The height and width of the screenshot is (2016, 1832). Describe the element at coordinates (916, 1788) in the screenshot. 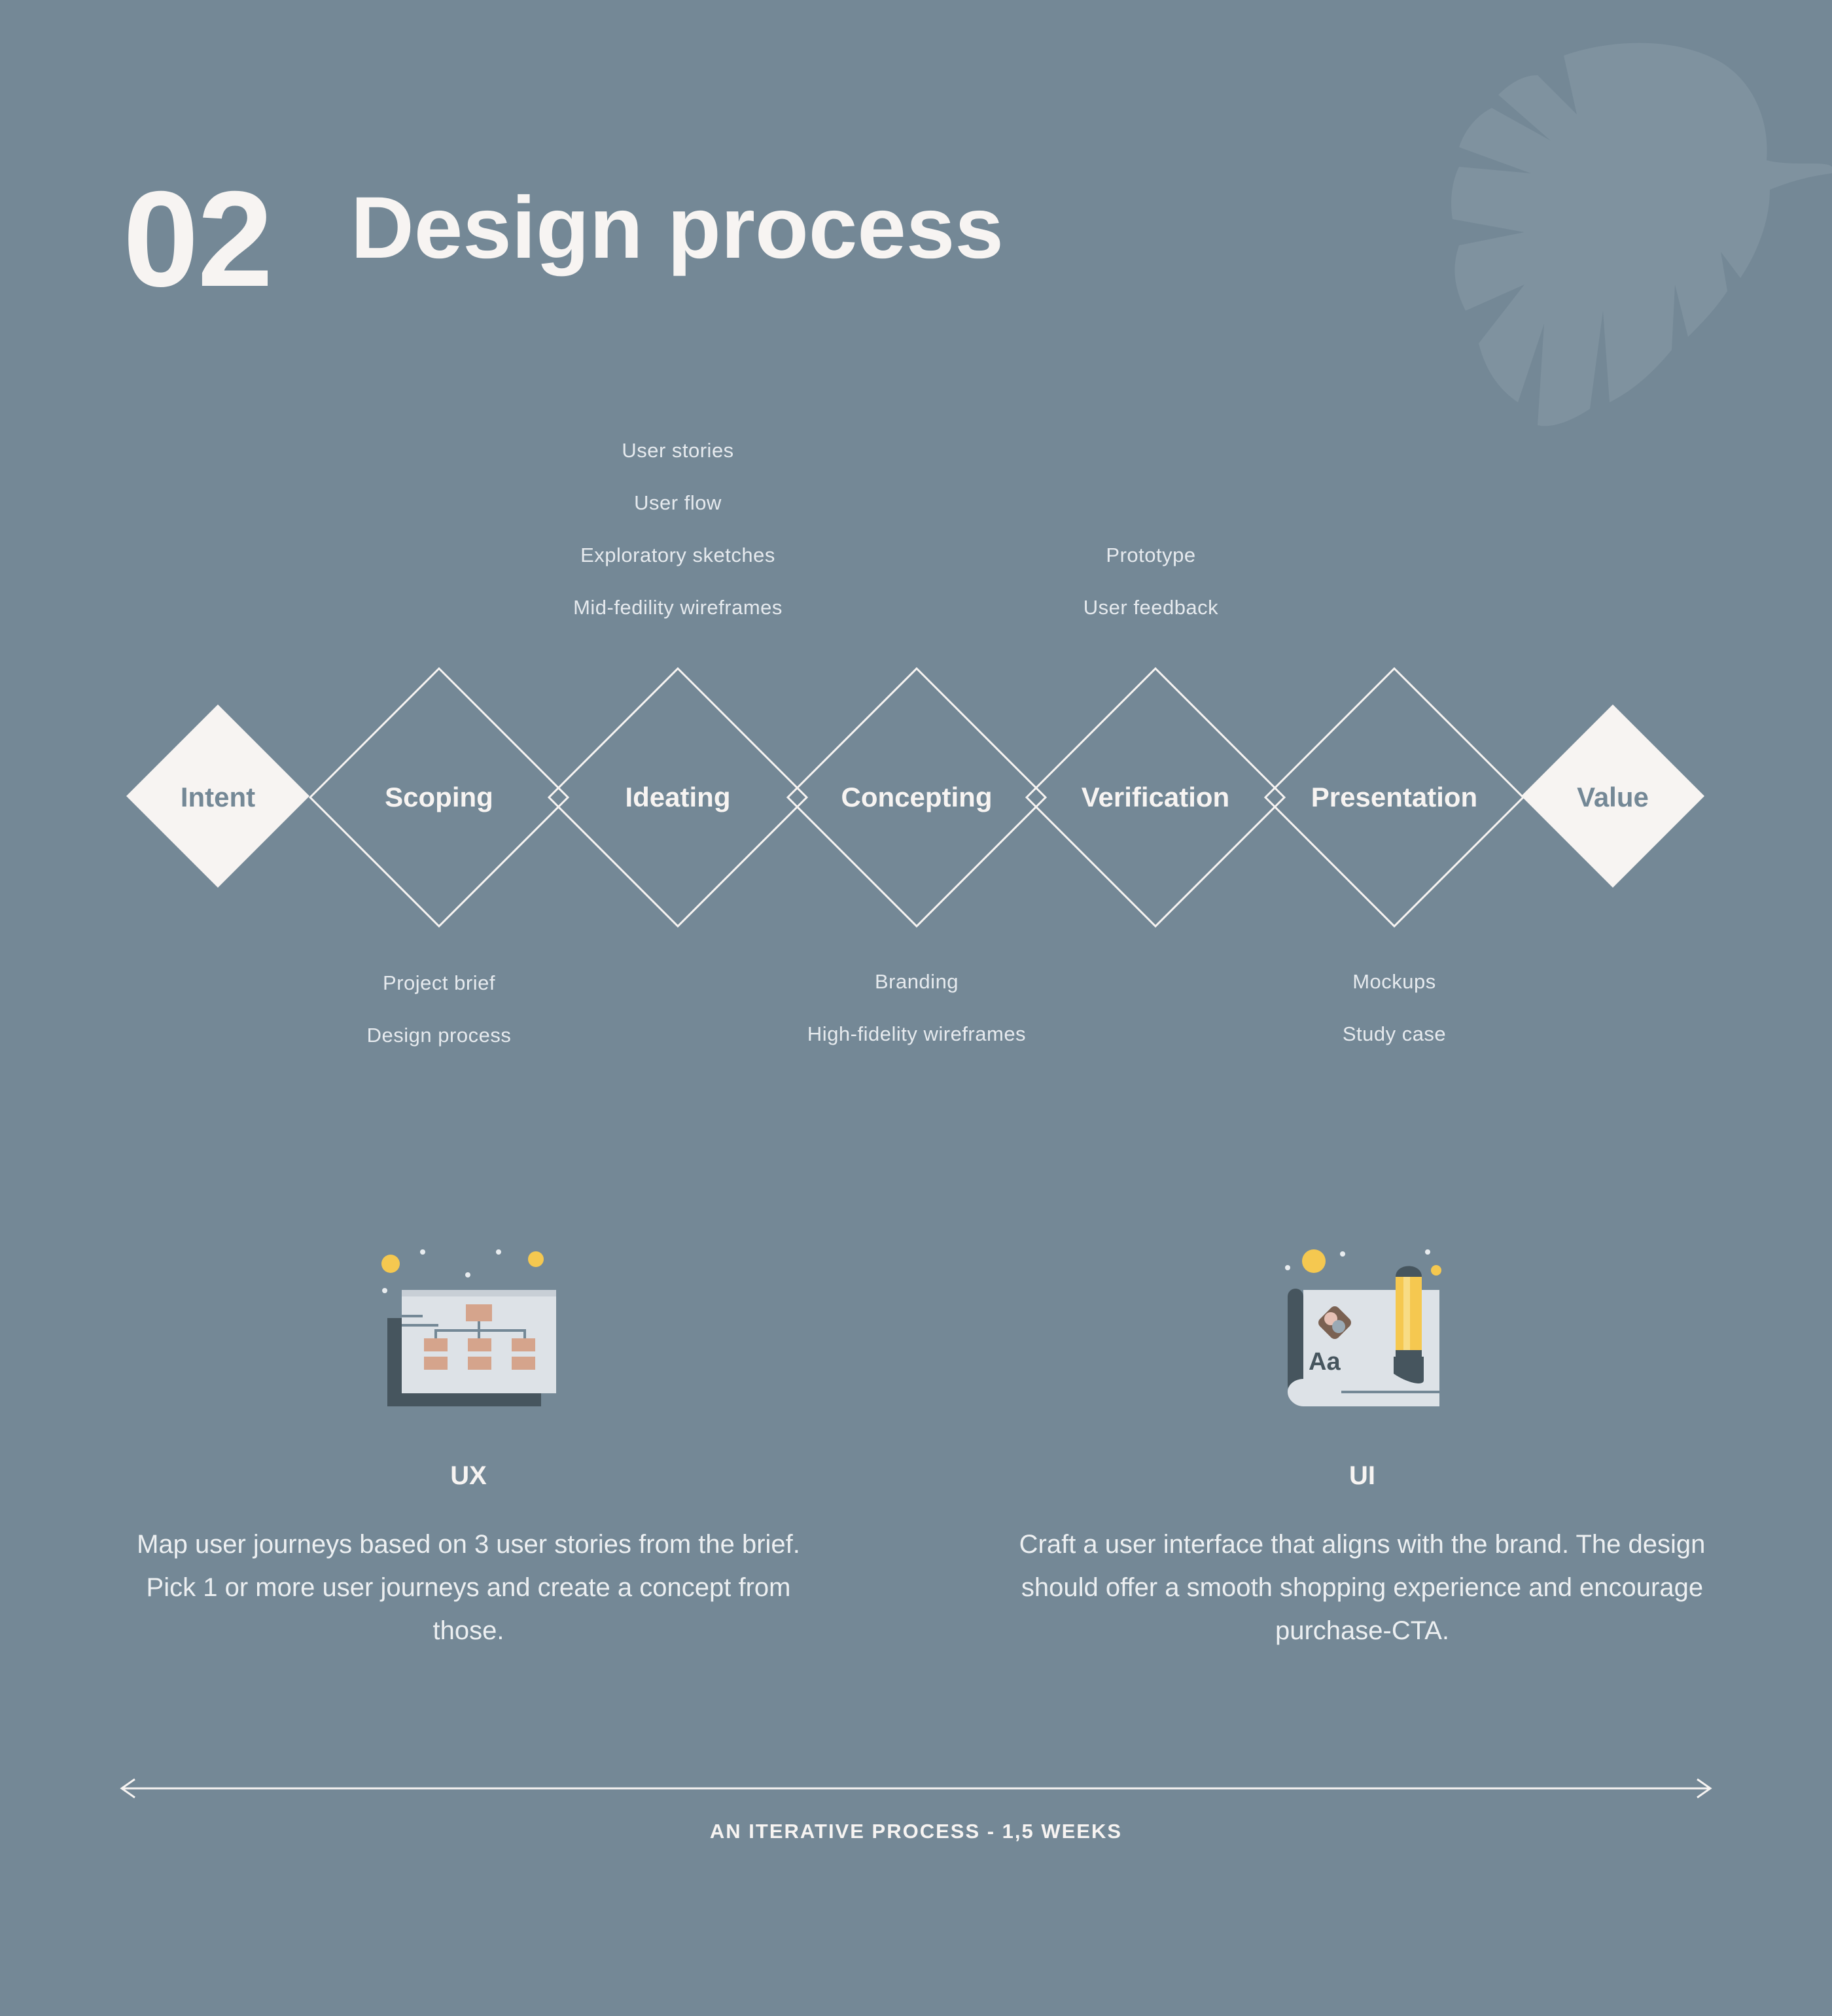

I see `timeline-arrow` at that location.